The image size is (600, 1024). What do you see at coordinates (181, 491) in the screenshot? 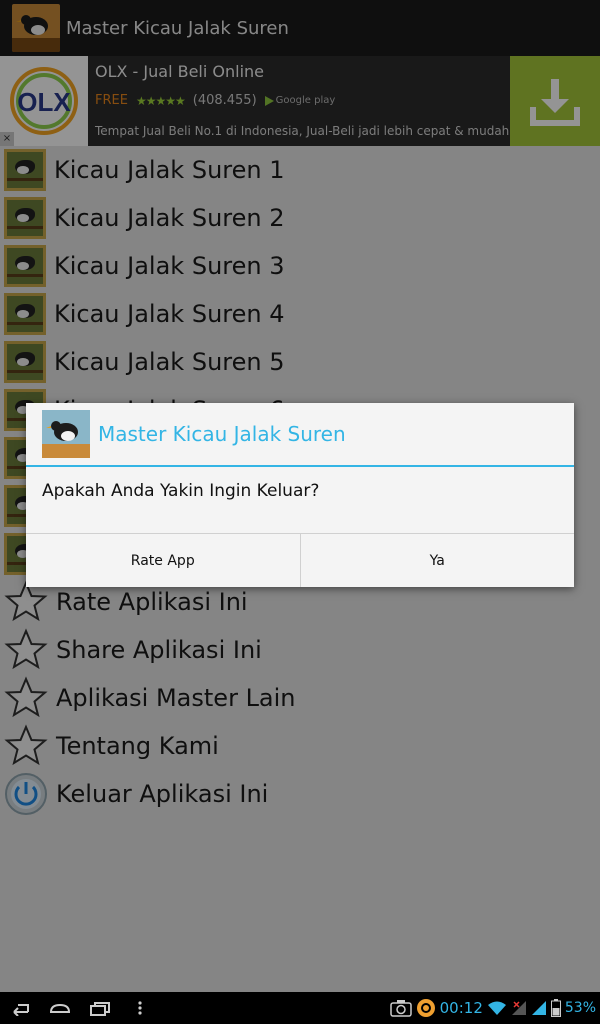
I see `dialog-message: Apakah Anda Yakin Ingin Keluar?` at bounding box center [181, 491].